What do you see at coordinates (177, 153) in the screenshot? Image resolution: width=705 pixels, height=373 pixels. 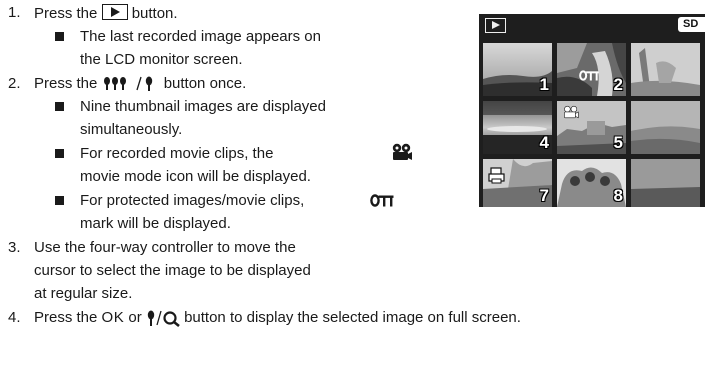 I see `bullet-text: For recorded movie clips, the` at bounding box center [177, 153].